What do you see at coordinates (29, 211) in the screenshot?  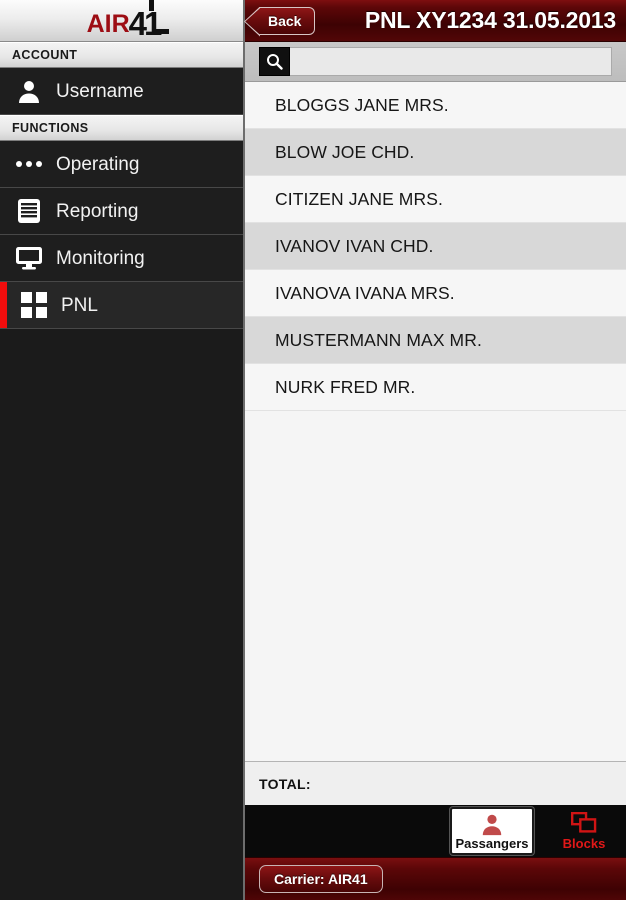 I see `document-icon` at bounding box center [29, 211].